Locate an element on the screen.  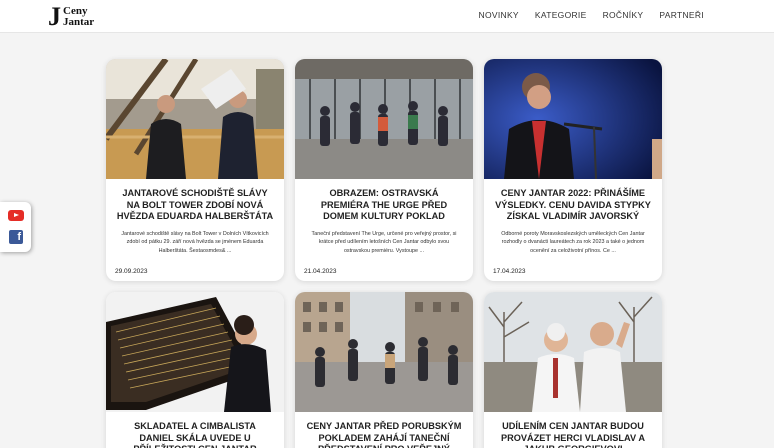
main-nav: NOVINKY KATEGORIE ROČNÍKY PARTNEŘI is located at coordinates (591, 15).